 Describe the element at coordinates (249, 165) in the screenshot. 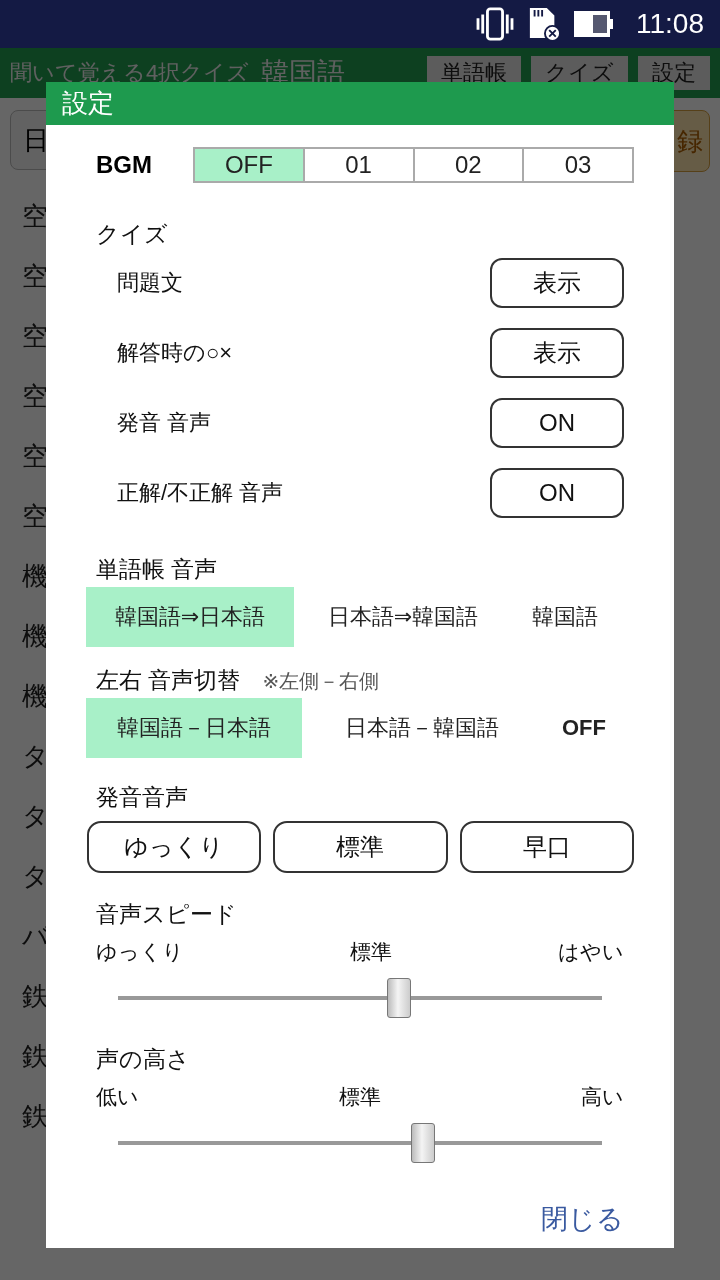

I see `bgm-option: OFF` at that location.